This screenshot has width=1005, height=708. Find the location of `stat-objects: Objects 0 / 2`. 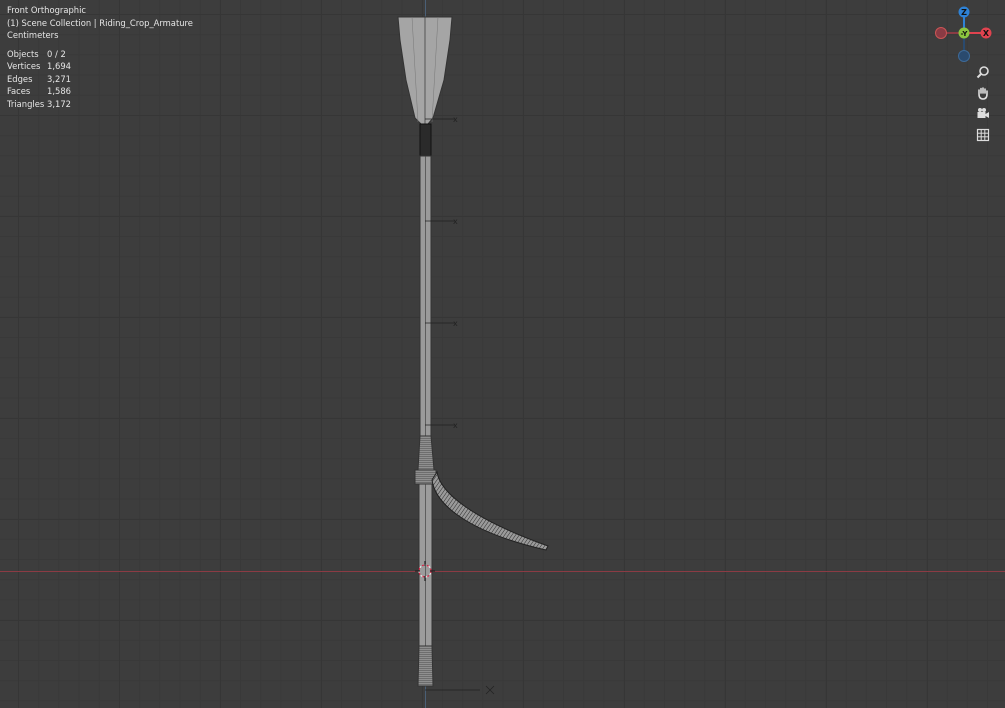

stat-objects: Objects 0 / 2 is located at coordinates (36, 53).